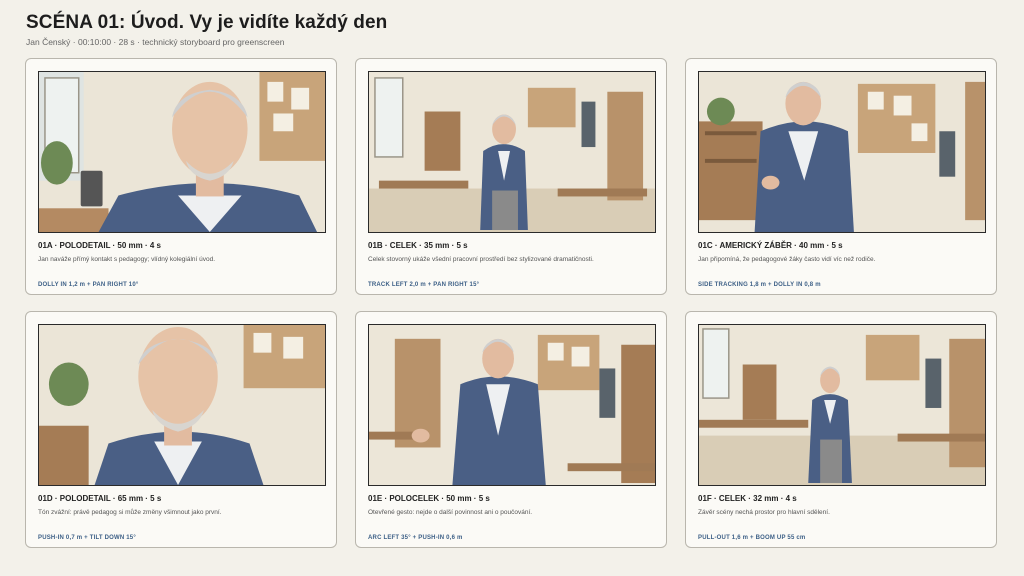  What do you see at coordinates (99, 245) in the screenshot?
I see `shot-spec: 01A · POLODETAIL · 50 mm · 4 s` at bounding box center [99, 245].